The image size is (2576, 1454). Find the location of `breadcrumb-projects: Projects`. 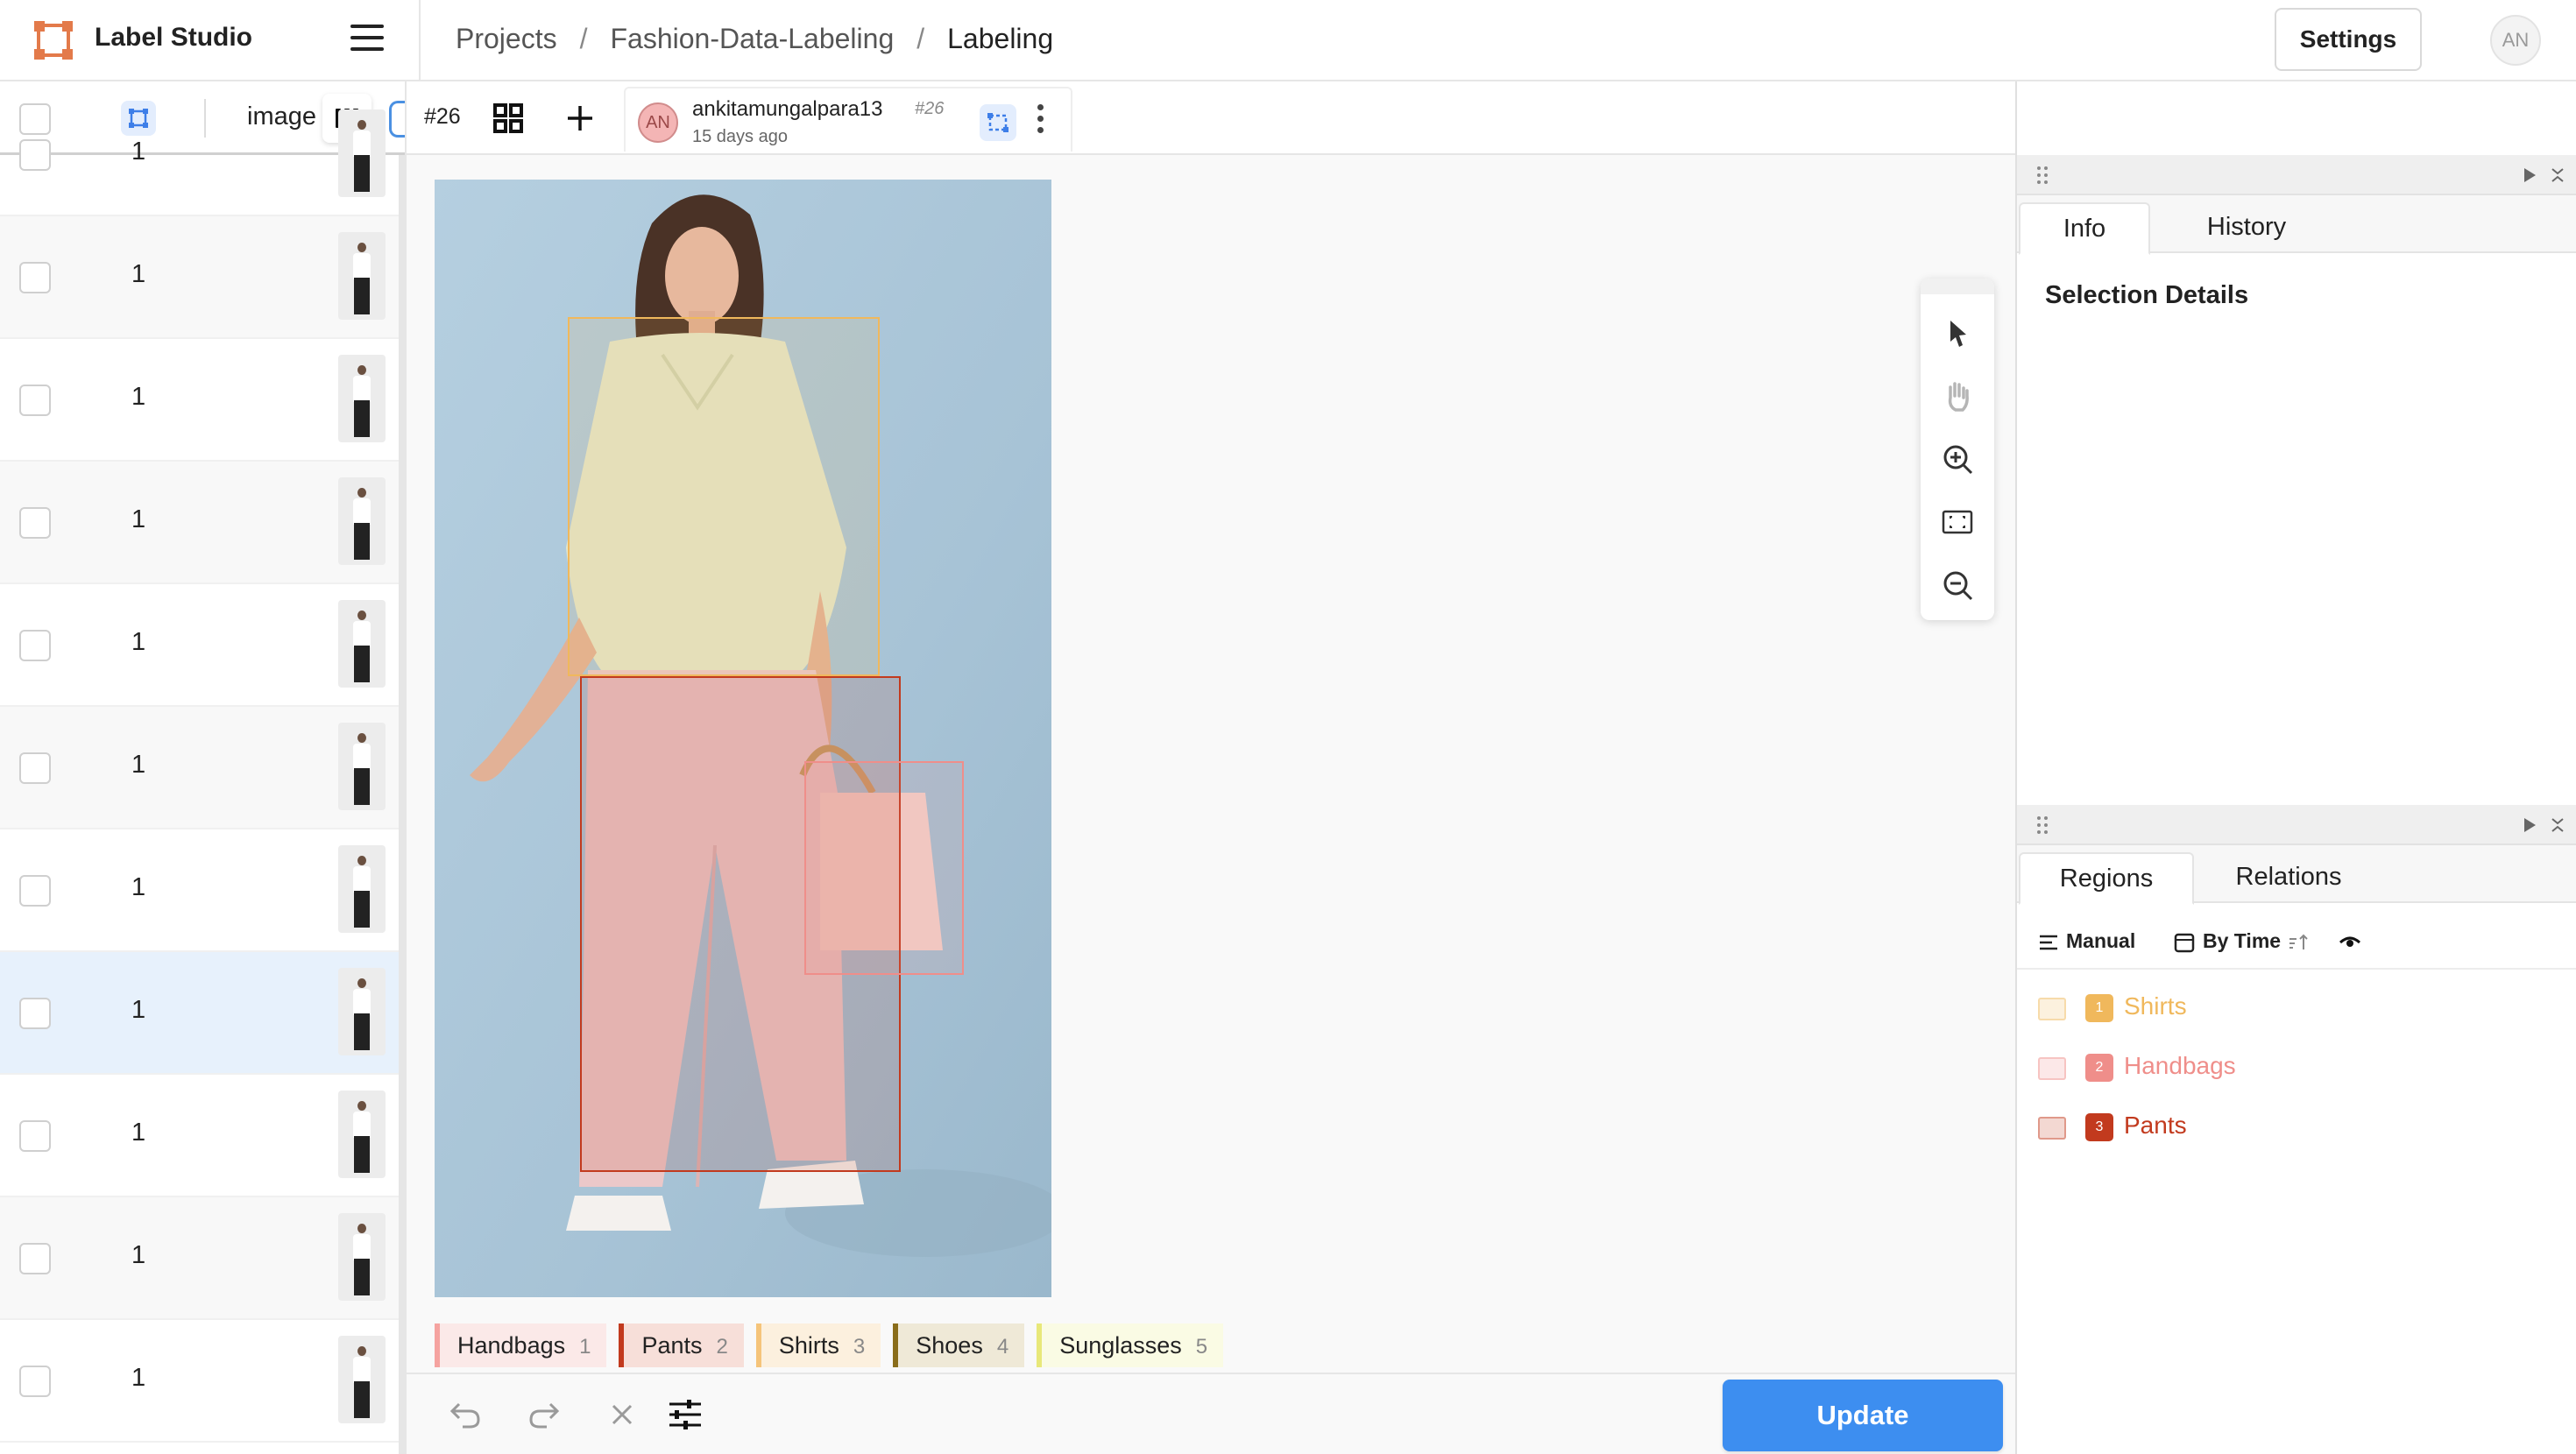

breadcrumb-projects: Projects is located at coordinates (506, 39).